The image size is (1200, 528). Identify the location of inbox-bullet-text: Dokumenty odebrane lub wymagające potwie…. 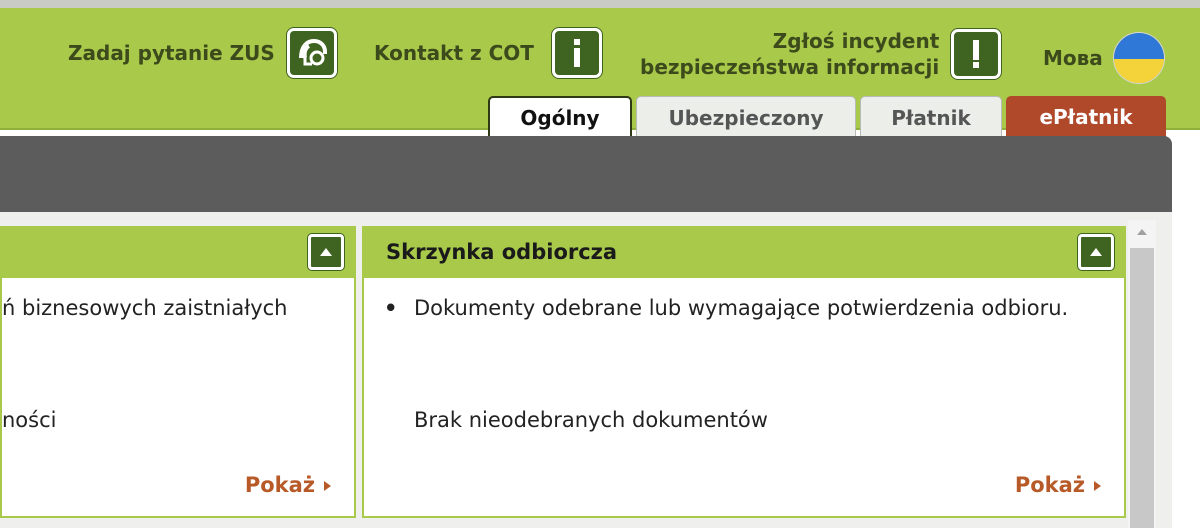
(741, 308).